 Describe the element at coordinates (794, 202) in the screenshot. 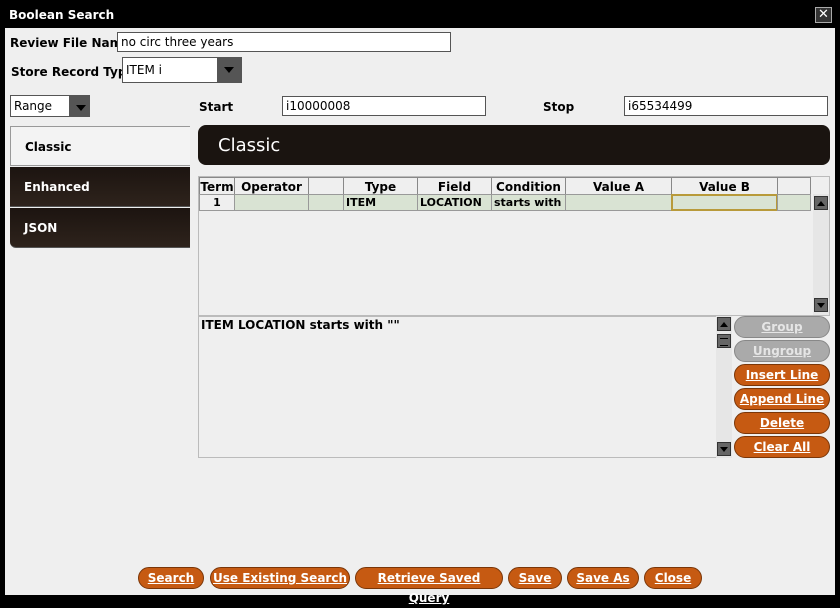

I see `table-row-extra` at that location.